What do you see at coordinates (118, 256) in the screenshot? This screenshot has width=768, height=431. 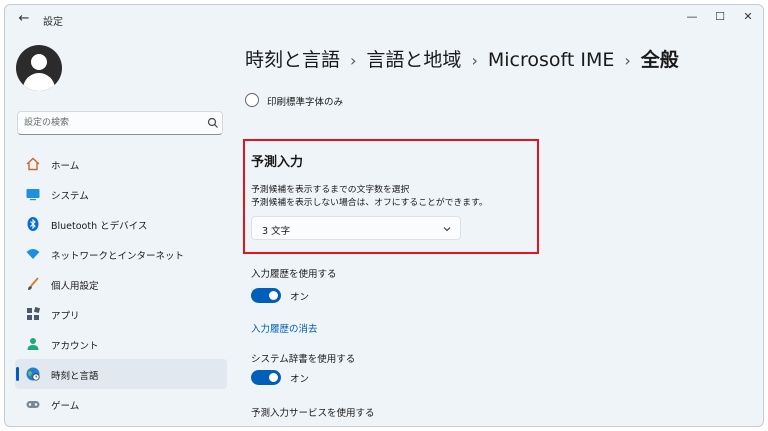 I see `sidebar-item-label: ネットワークとインターネット` at bounding box center [118, 256].